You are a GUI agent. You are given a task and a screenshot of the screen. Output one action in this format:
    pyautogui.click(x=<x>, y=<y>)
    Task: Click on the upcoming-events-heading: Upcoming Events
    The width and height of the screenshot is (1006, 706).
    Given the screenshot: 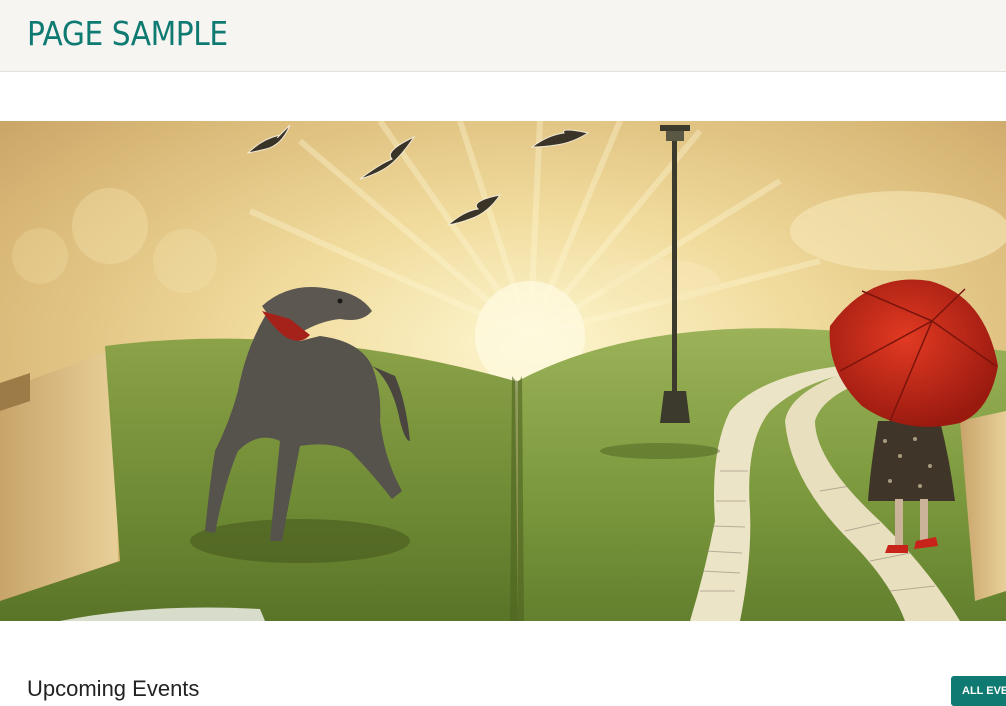 What is the action you would take?
    pyautogui.click(x=113, y=688)
    